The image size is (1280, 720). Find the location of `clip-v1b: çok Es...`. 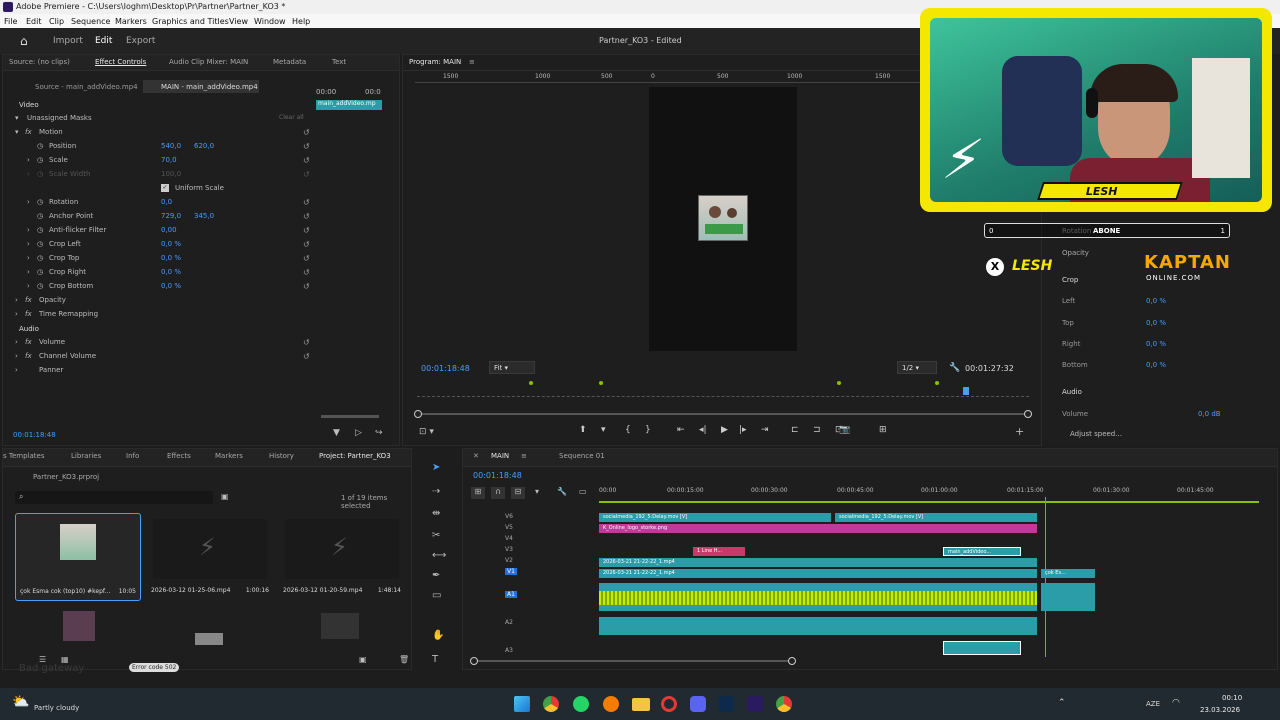

clip-v1b: çok Es... is located at coordinates (1068, 573).